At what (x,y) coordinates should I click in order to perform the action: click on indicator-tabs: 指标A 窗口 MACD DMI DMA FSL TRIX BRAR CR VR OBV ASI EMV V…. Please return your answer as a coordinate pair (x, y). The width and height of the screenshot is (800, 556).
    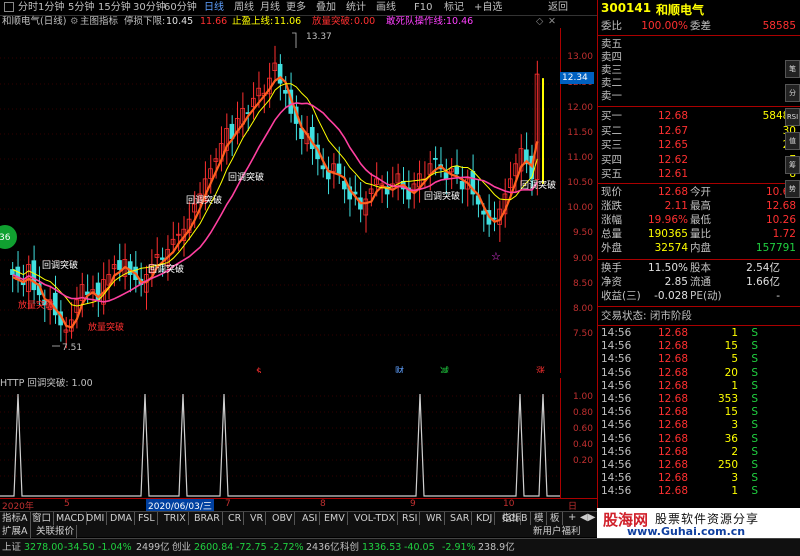
    Looking at the image, I should click on (298, 518).